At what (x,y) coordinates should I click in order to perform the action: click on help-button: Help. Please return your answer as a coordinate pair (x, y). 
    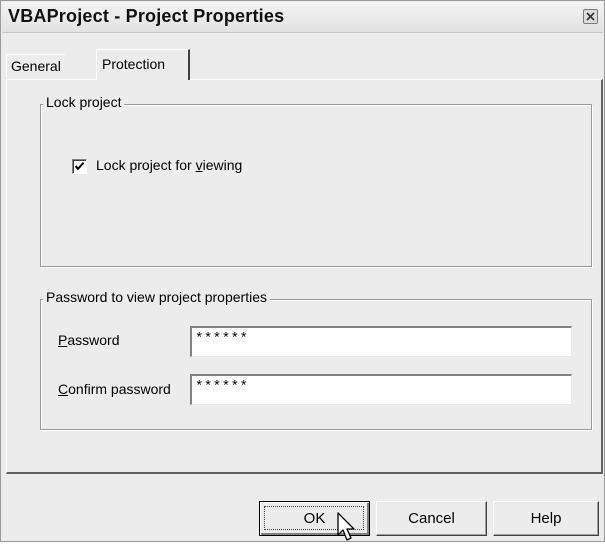
    Looking at the image, I should click on (546, 518).